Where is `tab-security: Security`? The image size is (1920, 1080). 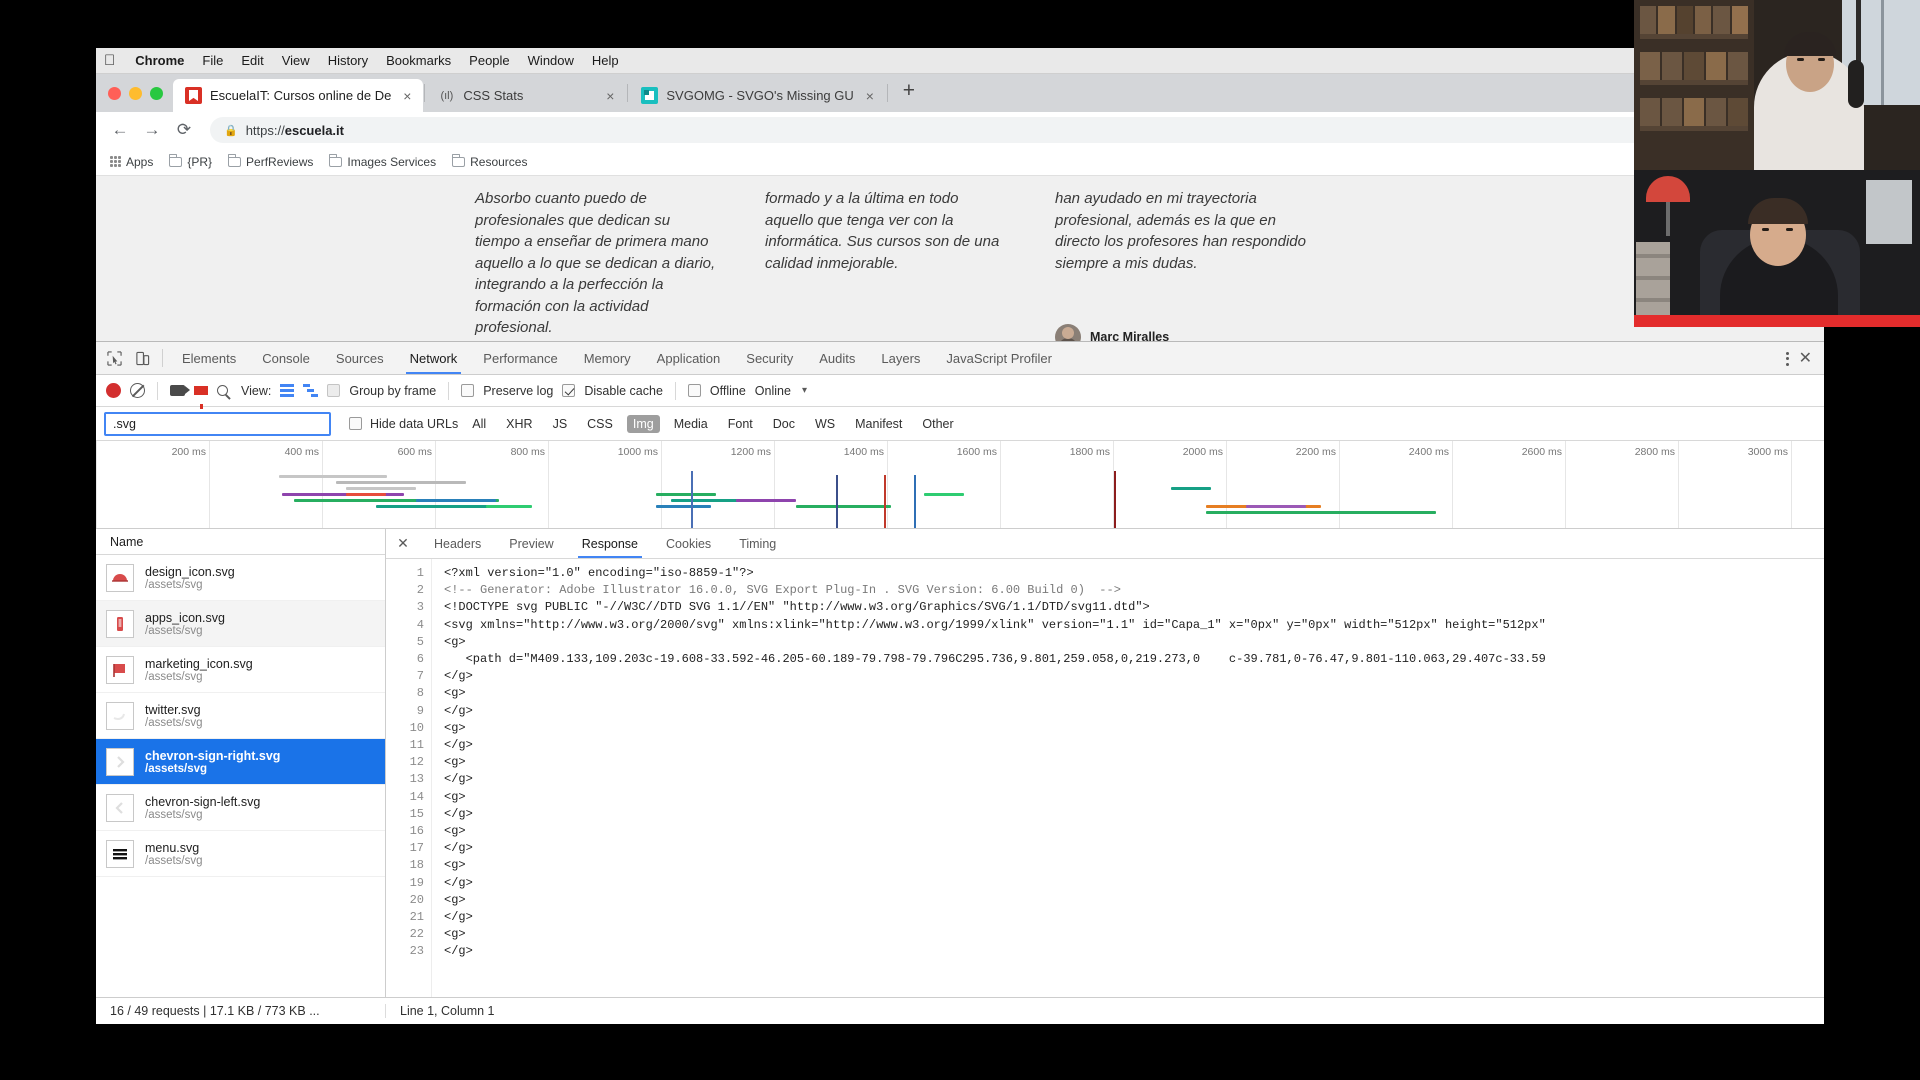 tab-security: Security is located at coordinates (769, 358).